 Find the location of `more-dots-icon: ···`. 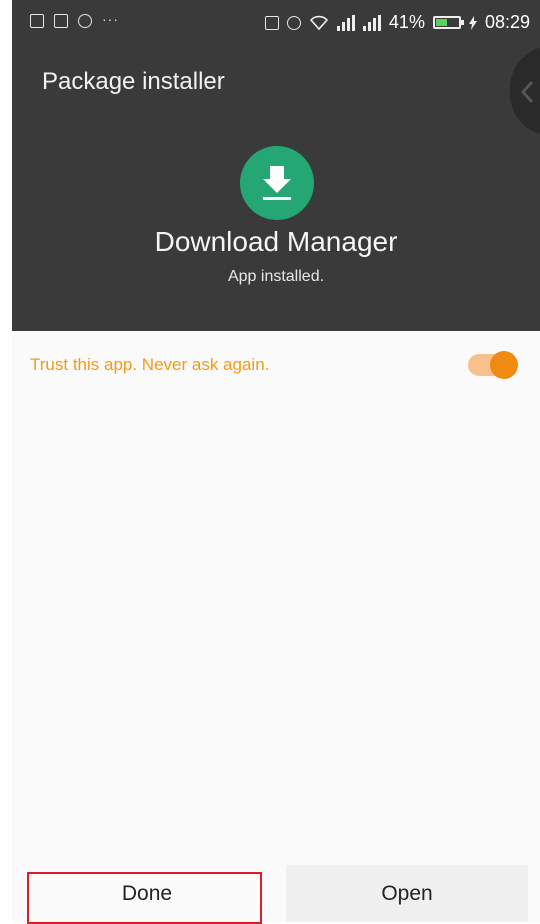

more-dots-icon: ··· is located at coordinates (110, 19).